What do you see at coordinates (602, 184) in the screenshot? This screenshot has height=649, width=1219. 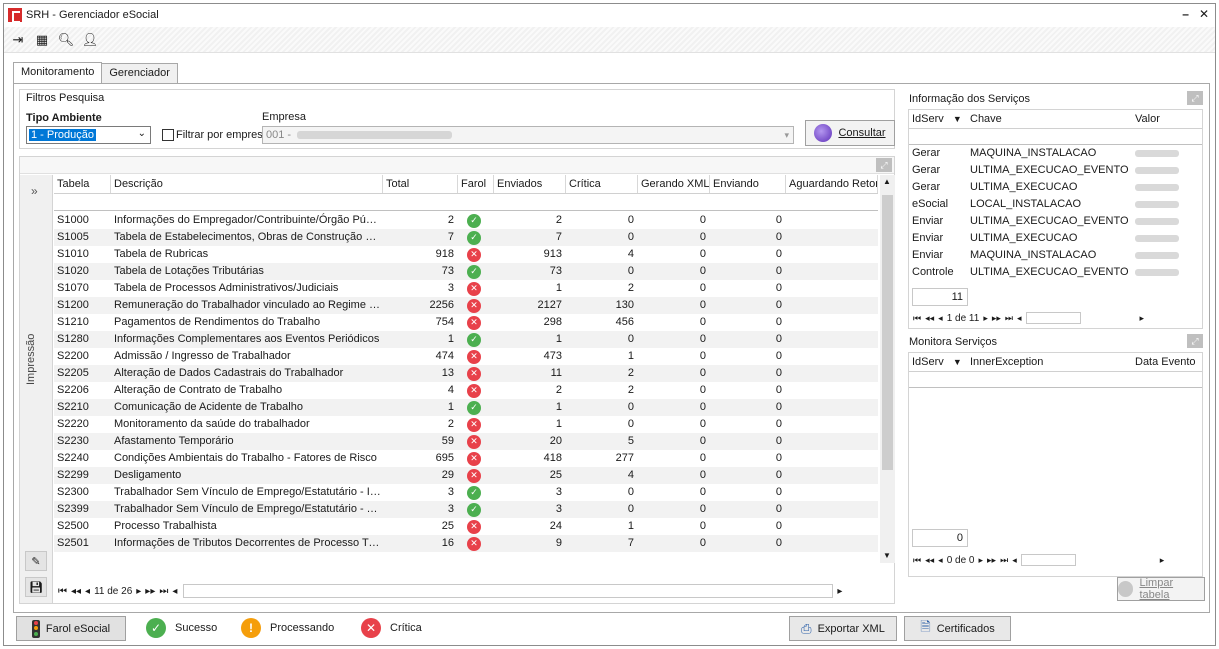 I see `col-critica: Crítica` at bounding box center [602, 184].